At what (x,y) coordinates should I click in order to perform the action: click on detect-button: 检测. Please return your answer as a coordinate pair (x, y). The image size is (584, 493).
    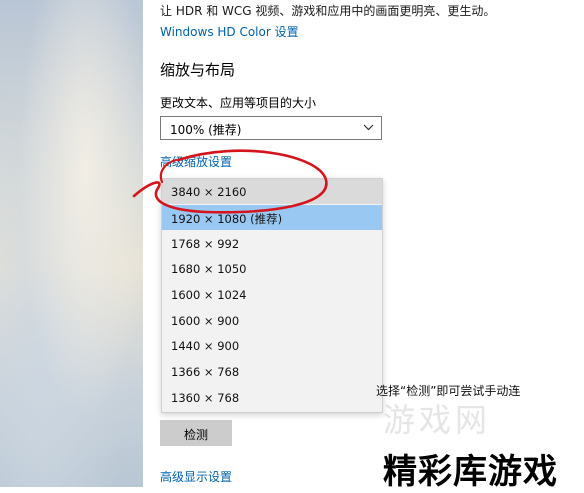
    Looking at the image, I should click on (196, 433).